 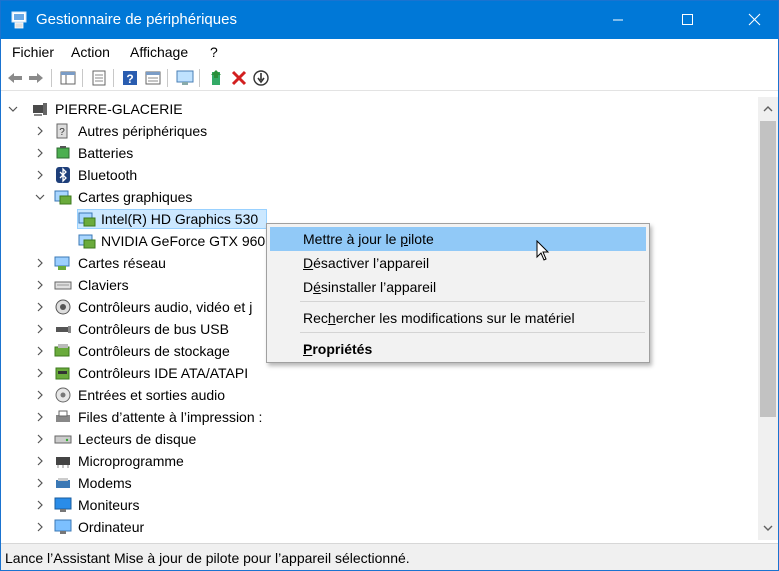 What do you see at coordinates (15, 78) in the screenshot?
I see `back-arrow-icon` at bounding box center [15, 78].